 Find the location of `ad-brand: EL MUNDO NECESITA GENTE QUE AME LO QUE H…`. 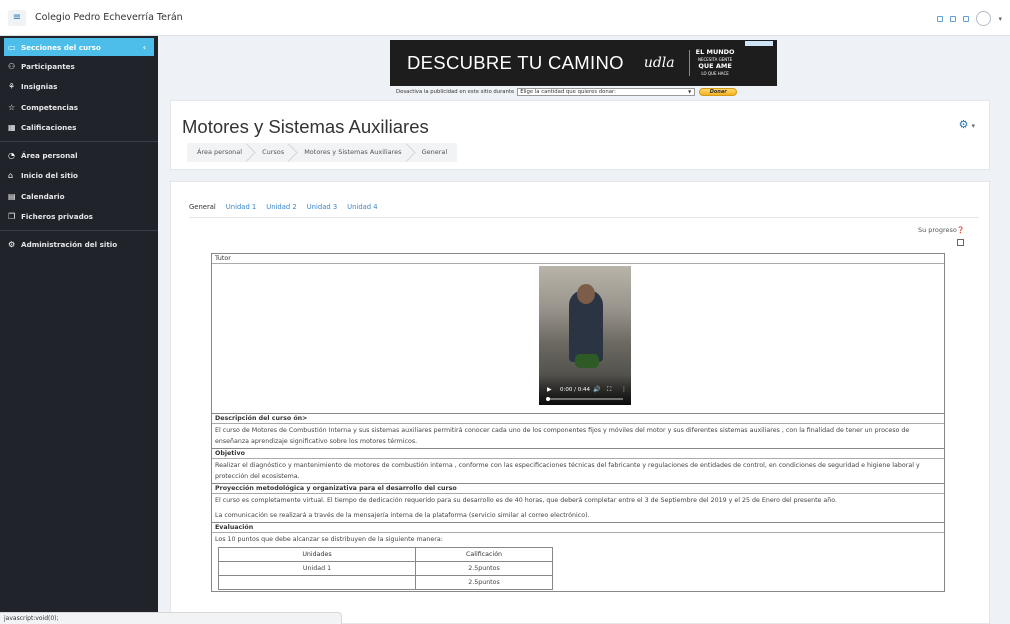

ad-brand: EL MUNDO NECESITA GENTE QUE AME LO QUE H… is located at coordinates (715, 63).